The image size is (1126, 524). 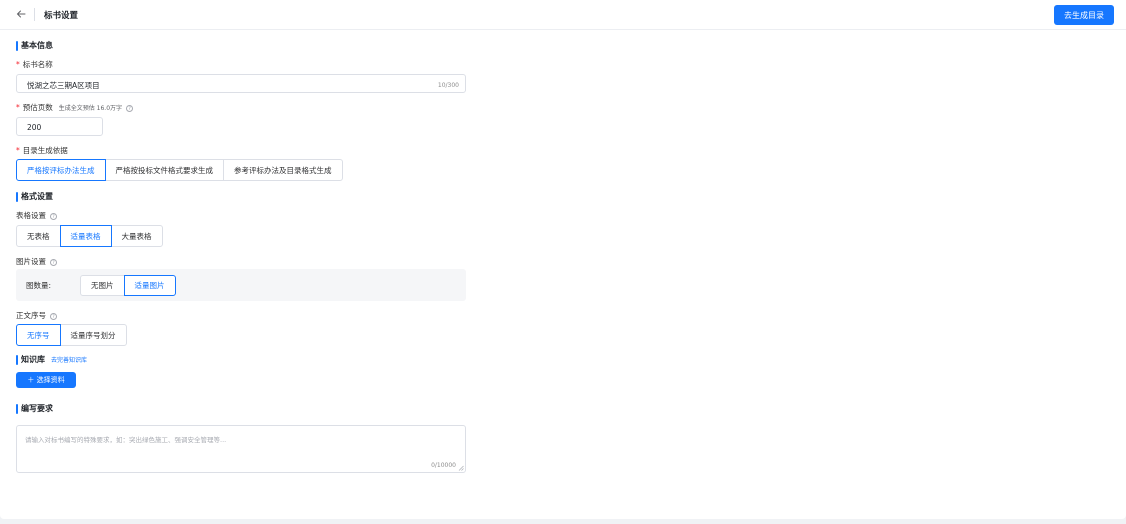 I want to click on section-title-knowledge: 知识库 去完善知识库, so click(x=51, y=360).